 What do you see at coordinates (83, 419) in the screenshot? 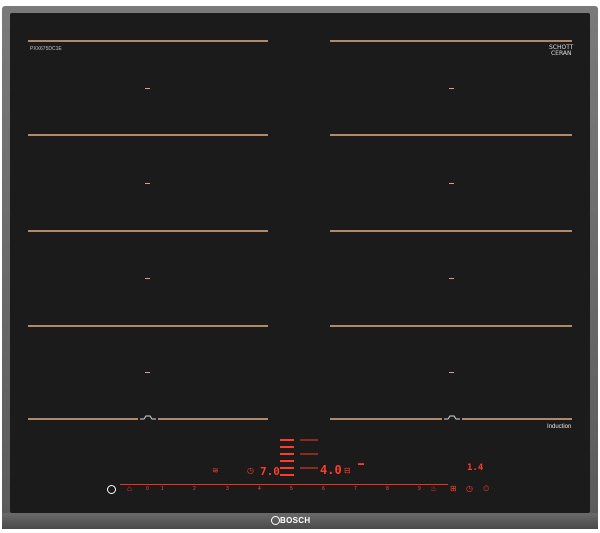
I see `zone-line-left-5a` at bounding box center [83, 419].